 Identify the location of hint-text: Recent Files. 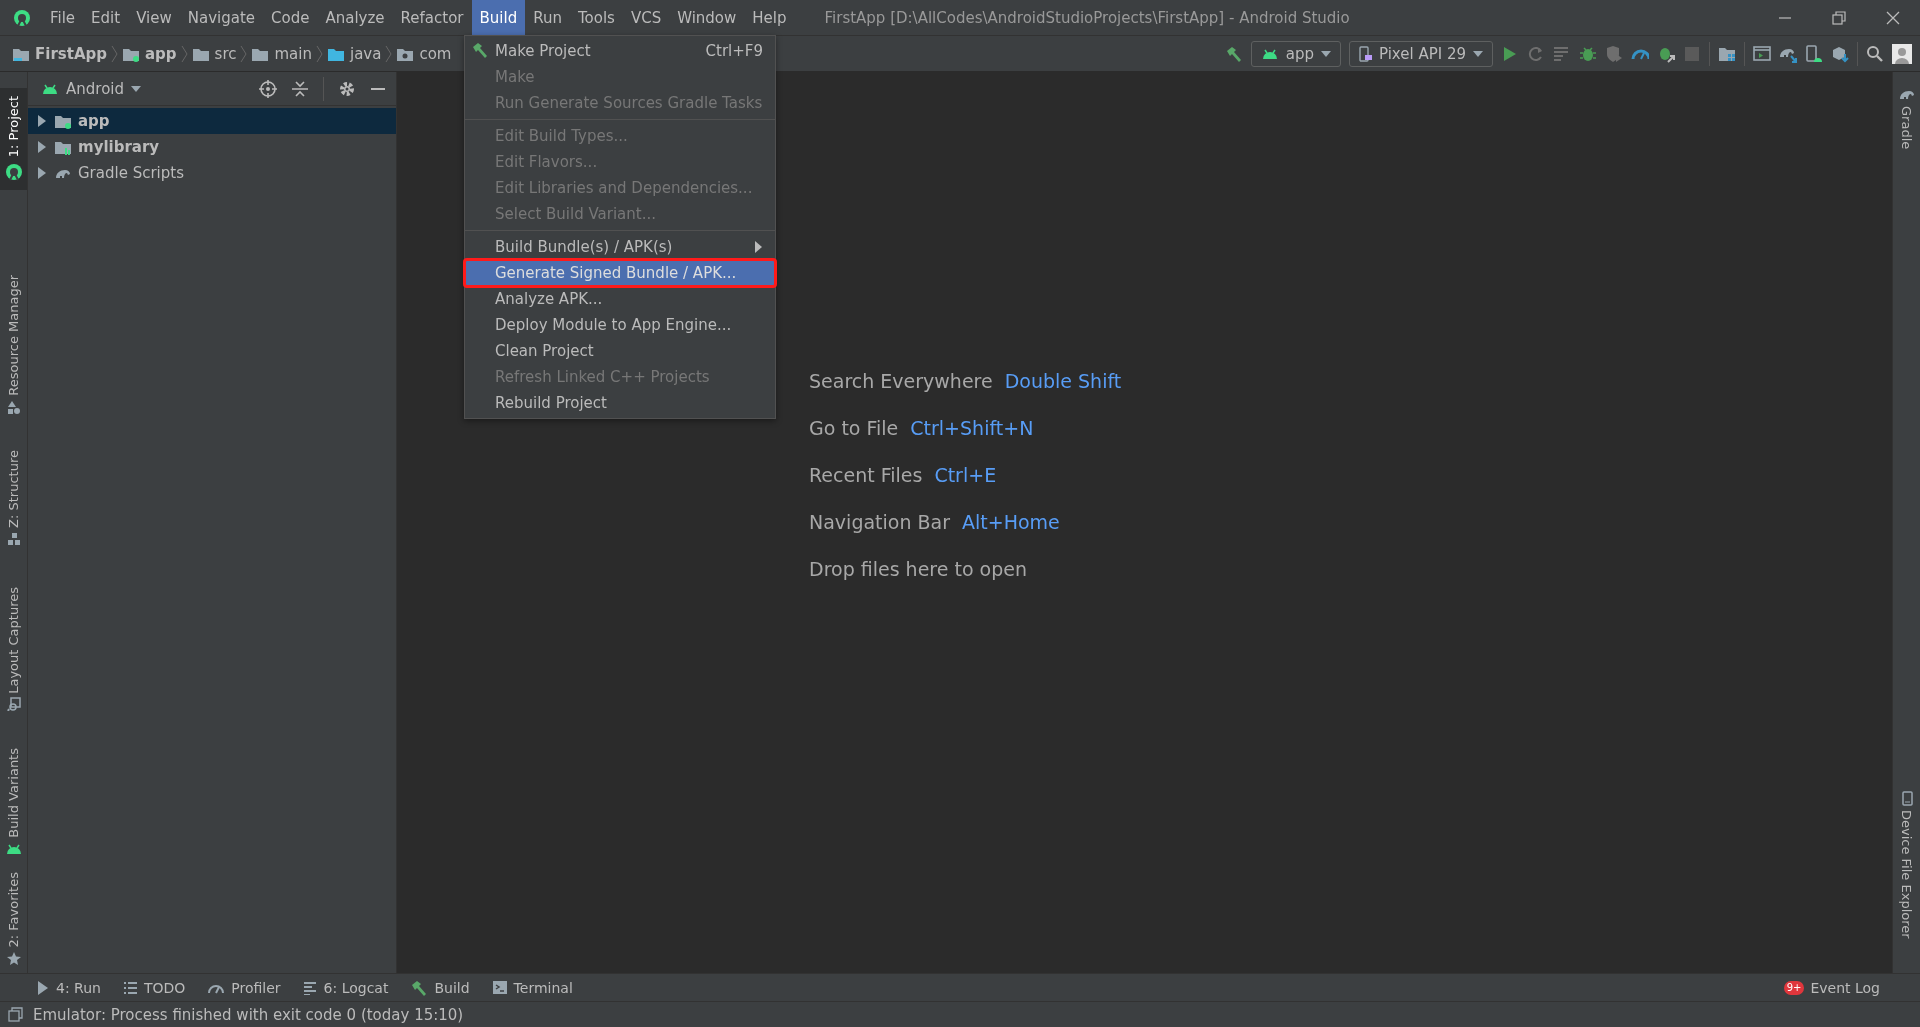
(866, 474).